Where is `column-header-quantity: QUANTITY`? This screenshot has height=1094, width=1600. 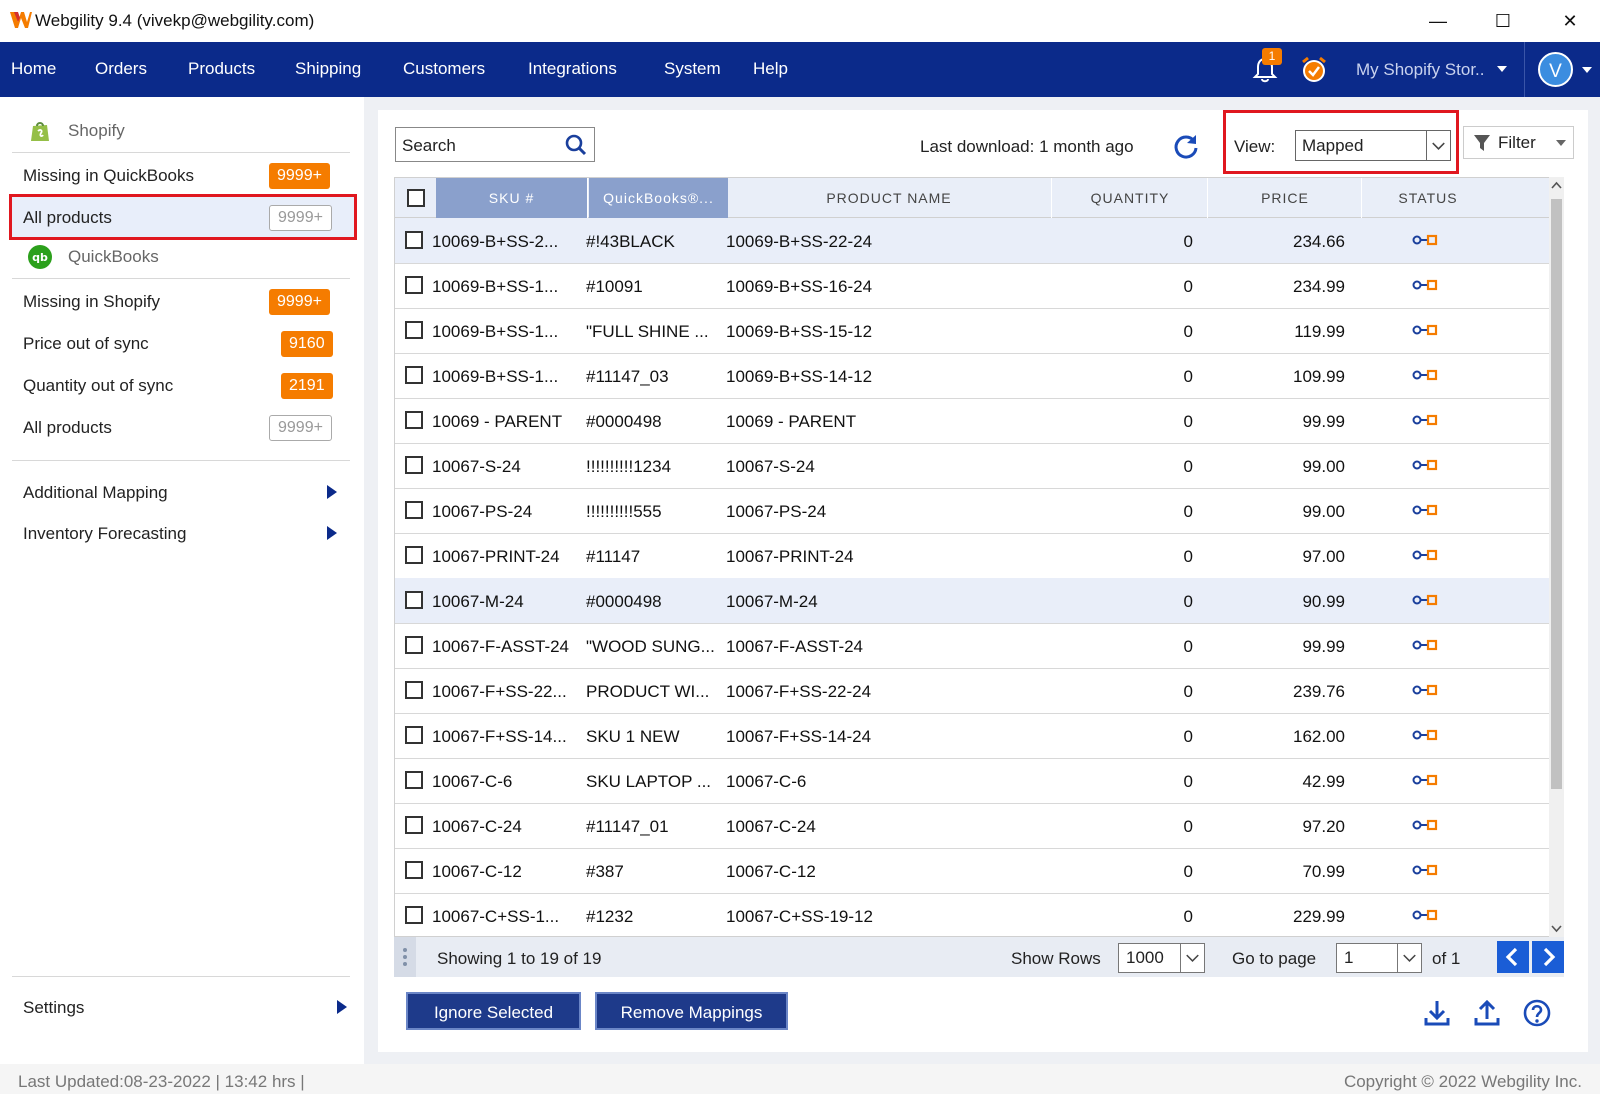
column-header-quantity: QUANTITY is located at coordinates (1130, 198).